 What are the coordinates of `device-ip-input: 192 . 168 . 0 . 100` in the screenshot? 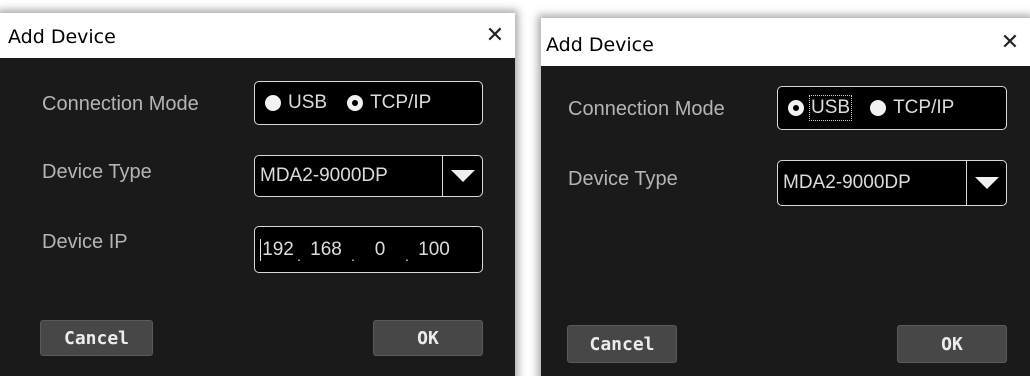 It's located at (368, 249).